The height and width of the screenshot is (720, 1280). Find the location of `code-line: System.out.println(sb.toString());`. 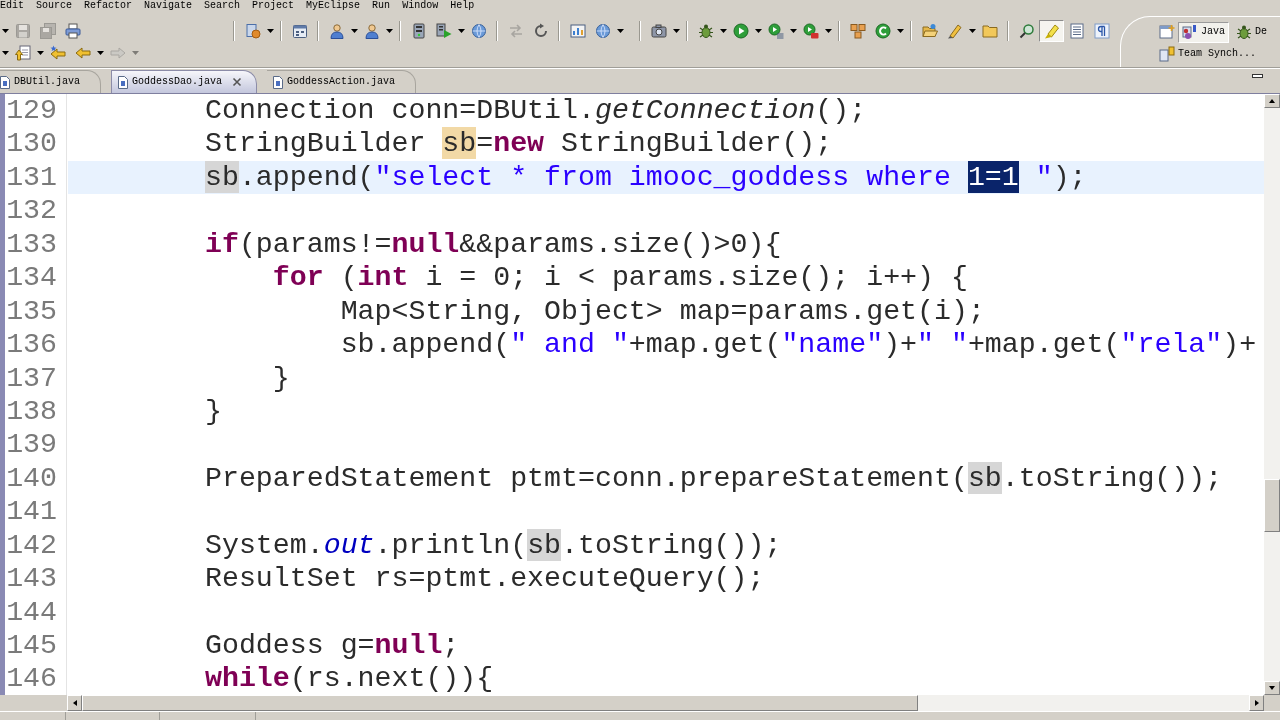

code-line: System.out.println(sb.toString()); is located at coordinates (493, 544).